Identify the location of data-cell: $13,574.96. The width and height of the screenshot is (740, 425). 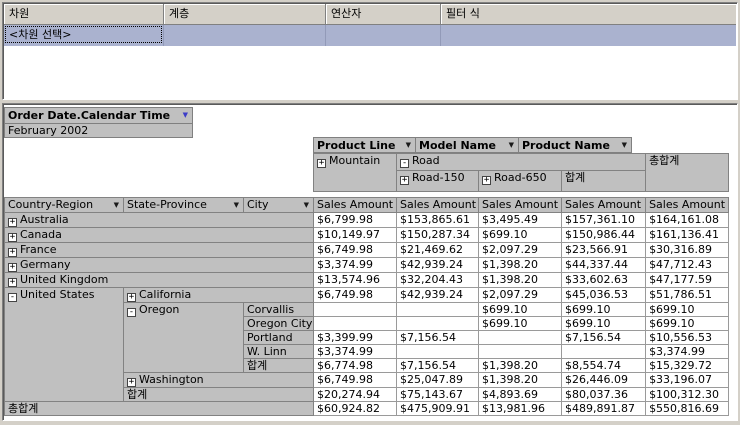
(355, 280).